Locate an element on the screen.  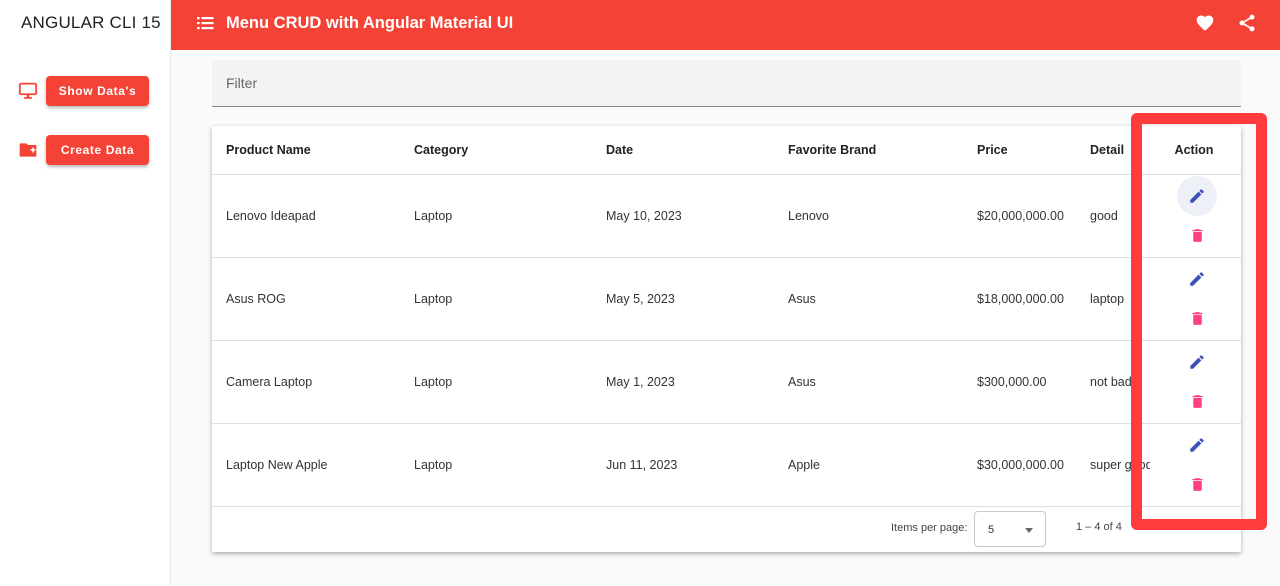
header-favorite-brand: Favorite Brand is located at coordinates (878, 150).